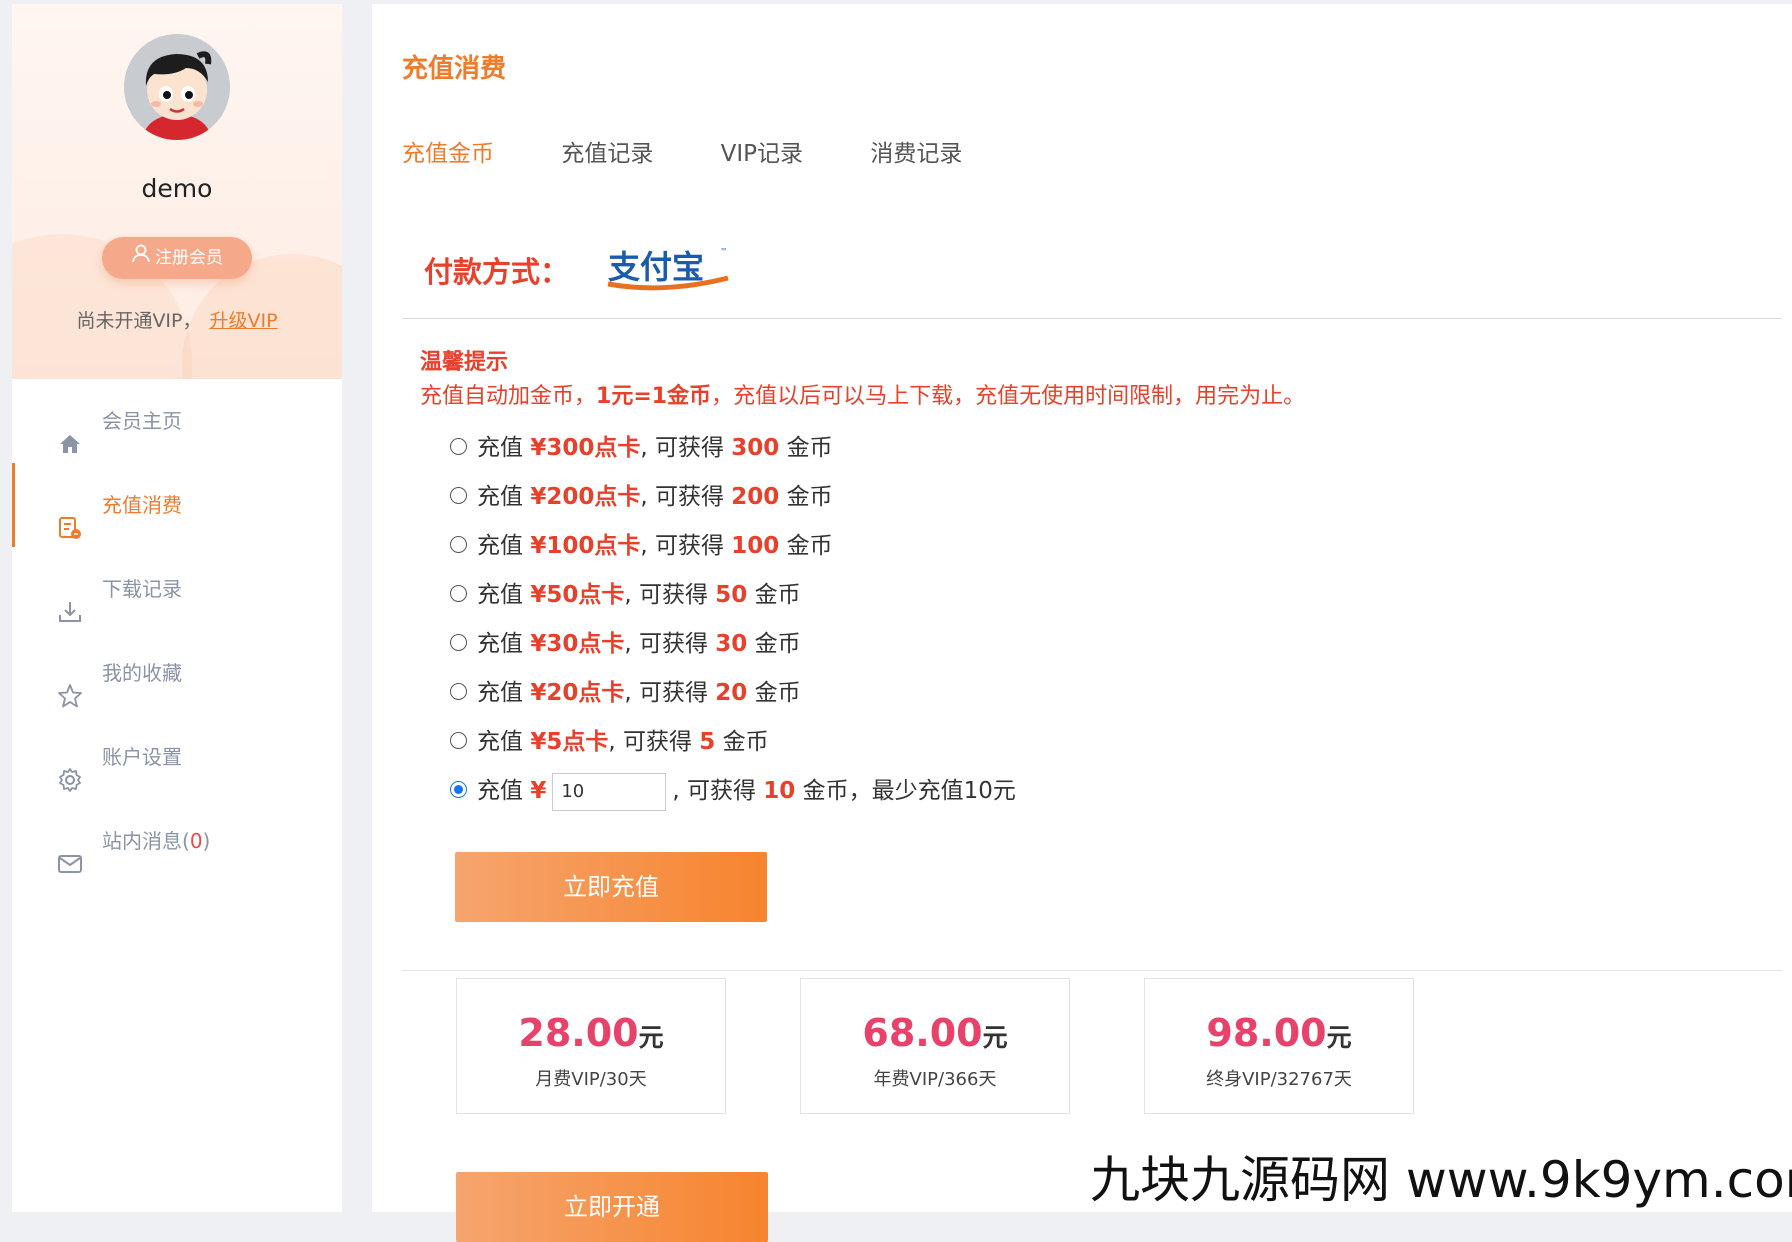 The height and width of the screenshot is (1242, 1792). I want to click on recharge-option: 充值 ¥5点卡, 可获得 5 金币, so click(733, 742).